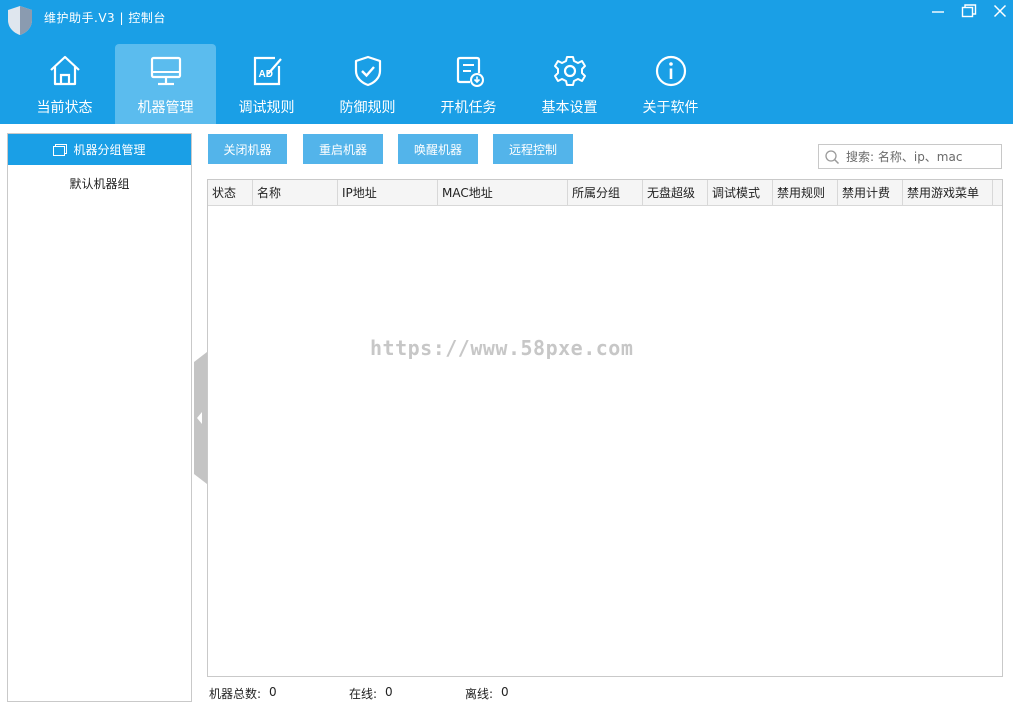 The image size is (1013, 711). I want to click on total-machines-value: 0, so click(273, 692).